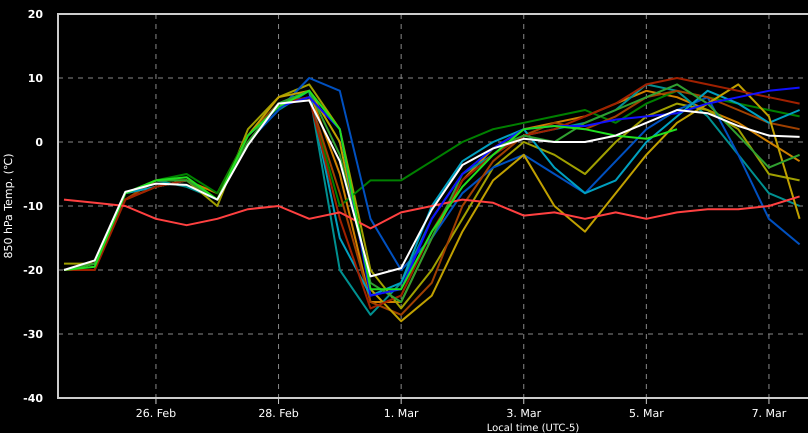  Describe the element at coordinates (401, 413) in the screenshot. I see `x-tick-label: 1. Mar` at that location.